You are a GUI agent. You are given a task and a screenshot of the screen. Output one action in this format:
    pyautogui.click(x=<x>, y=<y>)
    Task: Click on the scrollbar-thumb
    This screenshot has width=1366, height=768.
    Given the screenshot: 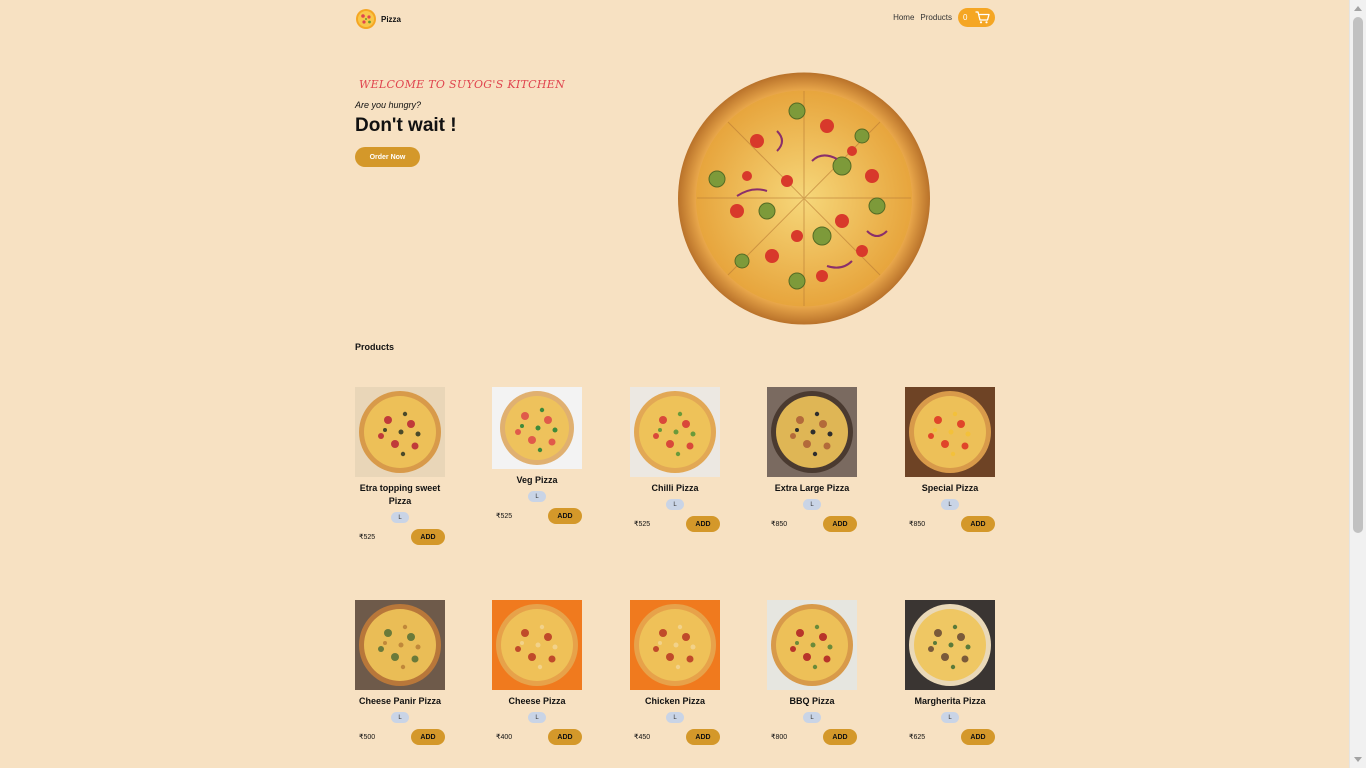 What is the action you would take?
    pyautogui.click(x=1358, y=275)
    